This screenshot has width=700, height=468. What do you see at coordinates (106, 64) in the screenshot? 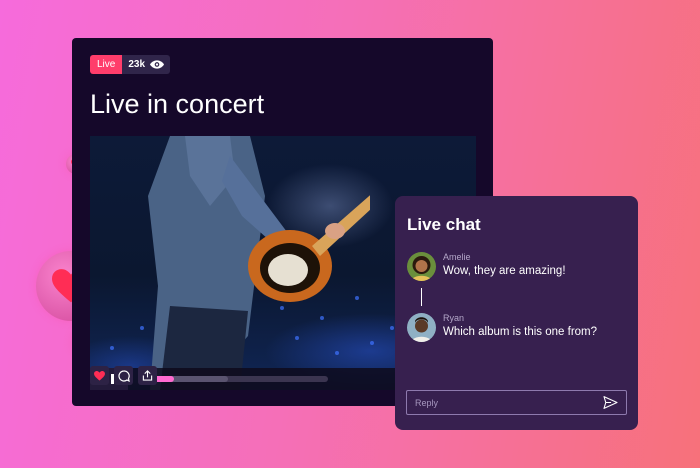
I see `live-badge: Live` at bounding box center [106, 64].